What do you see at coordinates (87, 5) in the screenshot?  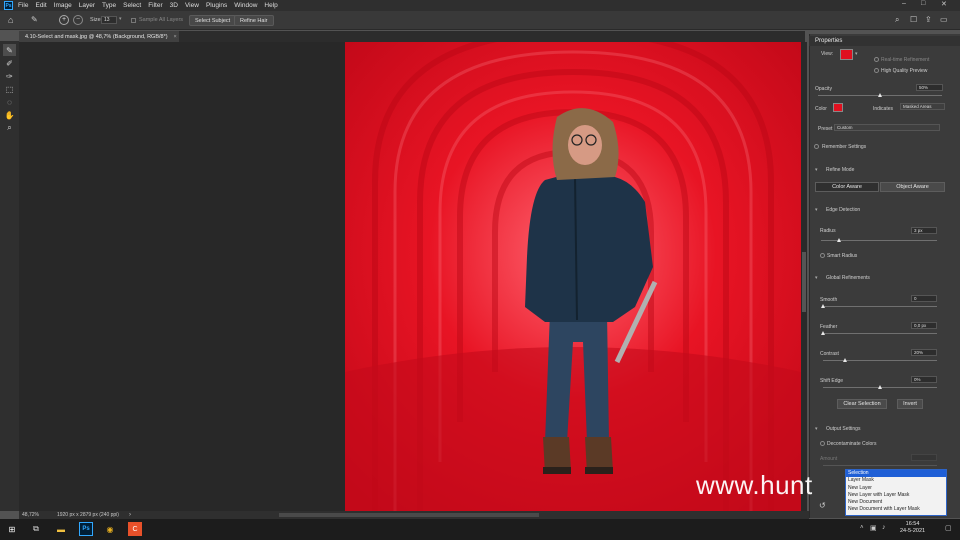 I see `menu-layer: Layer` at bounding box center [87, 5].